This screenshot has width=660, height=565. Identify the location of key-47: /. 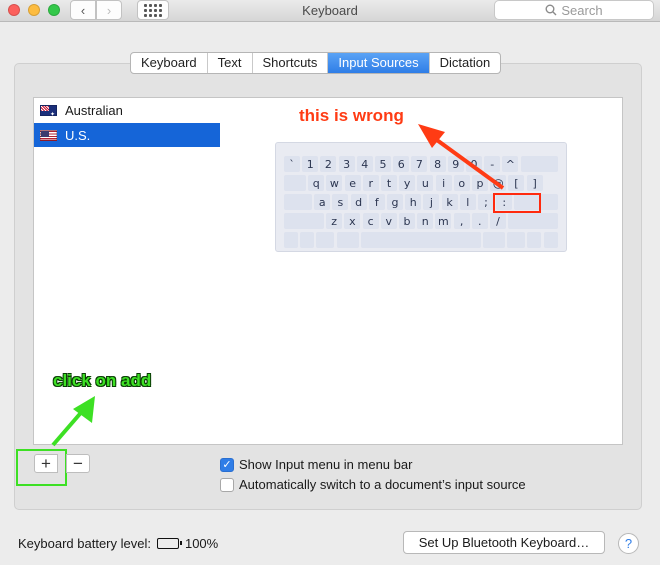
(498, 221).